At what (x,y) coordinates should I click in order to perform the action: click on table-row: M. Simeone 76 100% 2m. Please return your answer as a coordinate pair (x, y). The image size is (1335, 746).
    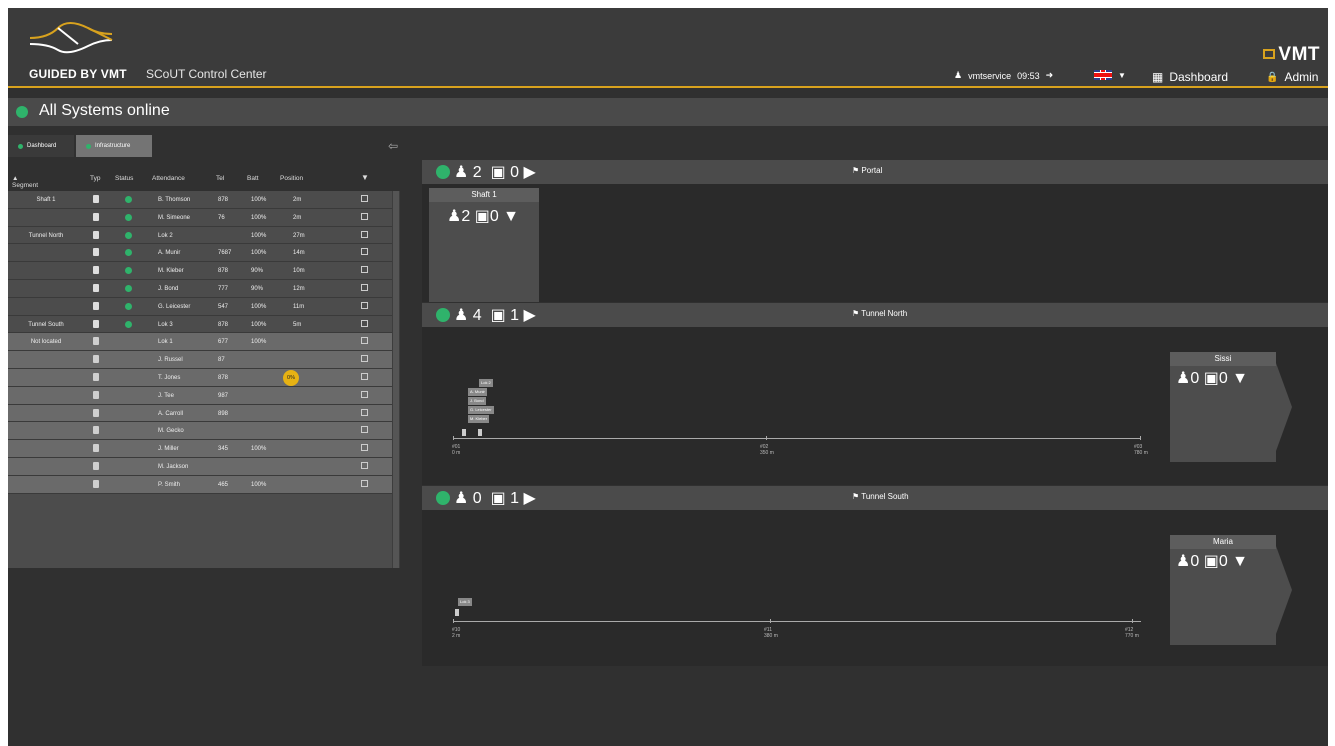
    Looking at the image, I should click on (200, 217).